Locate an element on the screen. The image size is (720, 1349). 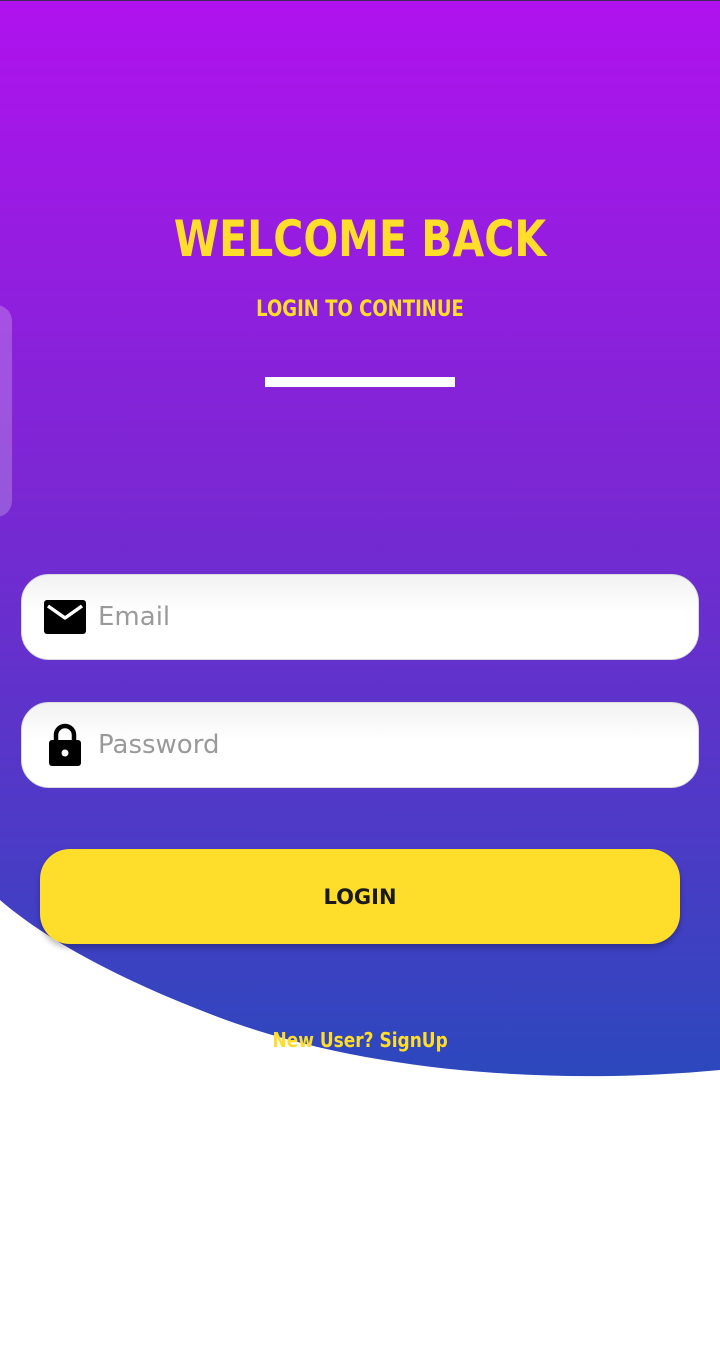
status-bar-edge is located at coordinates (360, 0).